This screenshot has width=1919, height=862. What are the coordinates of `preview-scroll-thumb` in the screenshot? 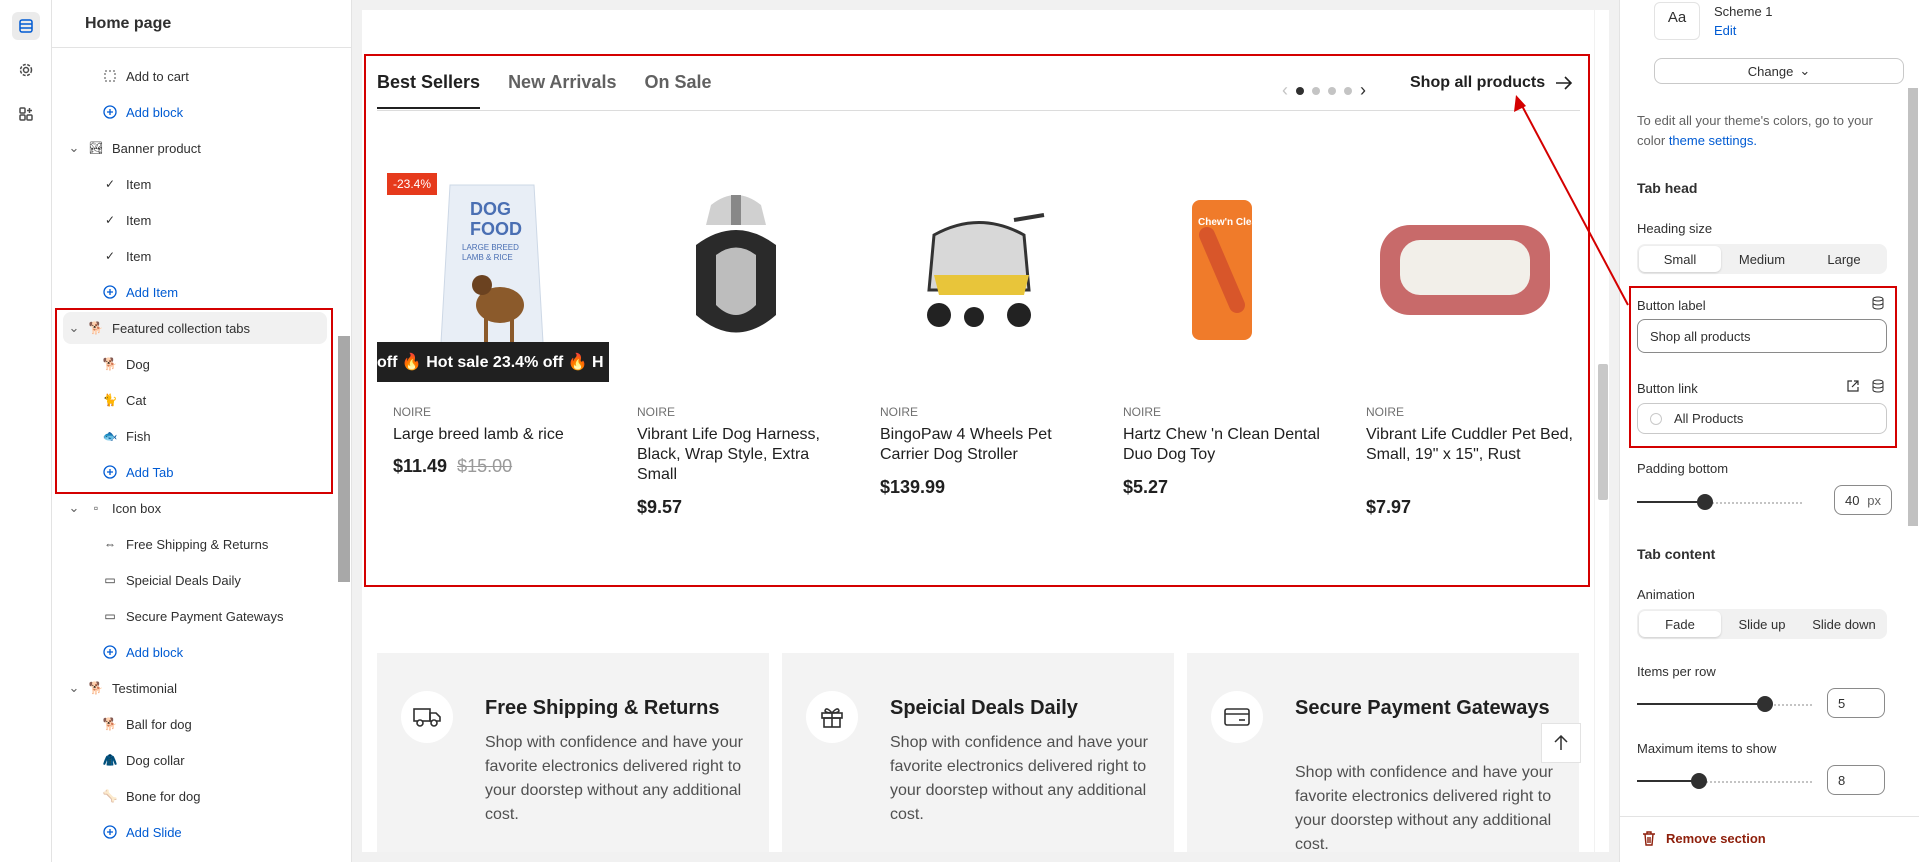 It's located at (1603, 432).